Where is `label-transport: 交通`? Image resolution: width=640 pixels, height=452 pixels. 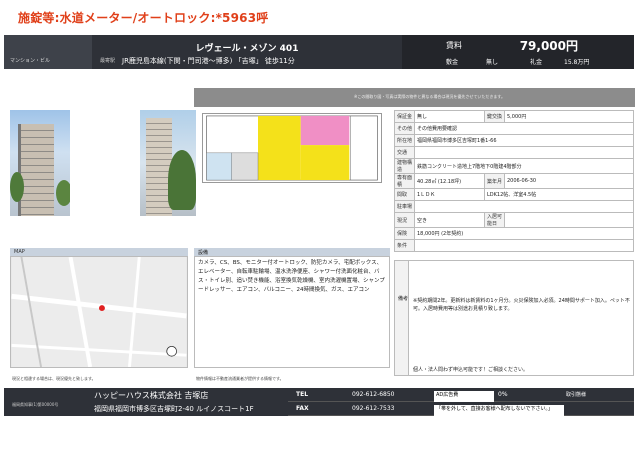
label-transport: 交通 is located at coordinates (404, 152).